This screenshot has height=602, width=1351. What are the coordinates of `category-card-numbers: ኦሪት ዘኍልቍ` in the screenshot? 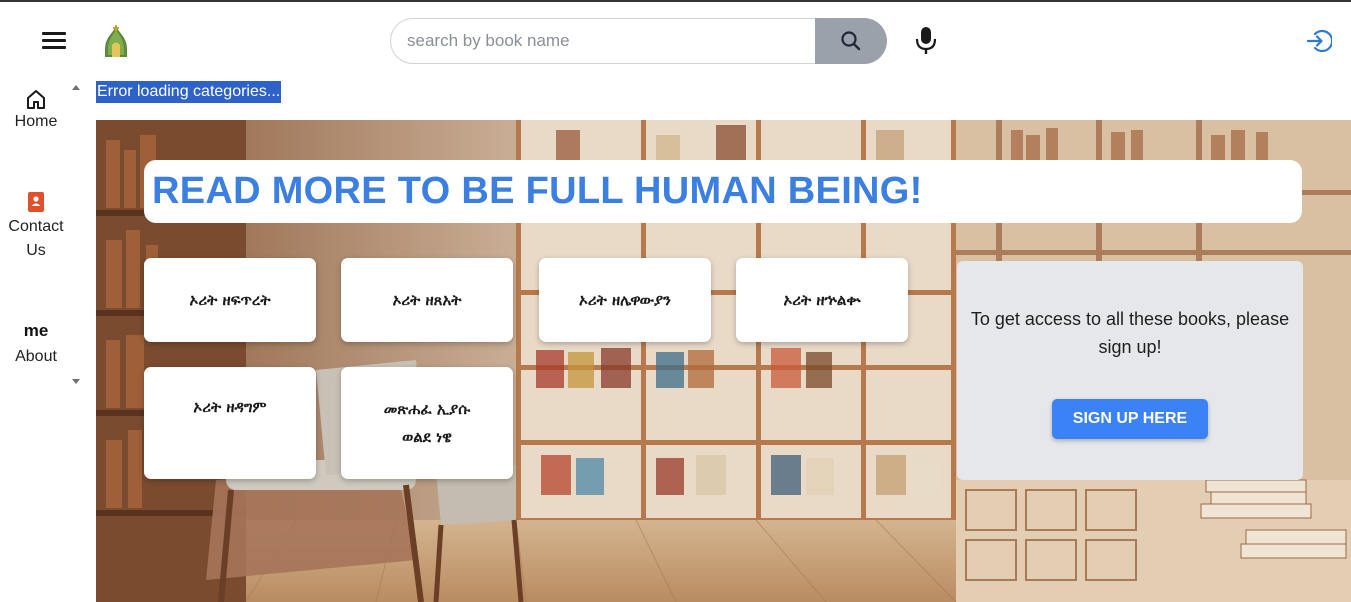 It's located at (822, 300).